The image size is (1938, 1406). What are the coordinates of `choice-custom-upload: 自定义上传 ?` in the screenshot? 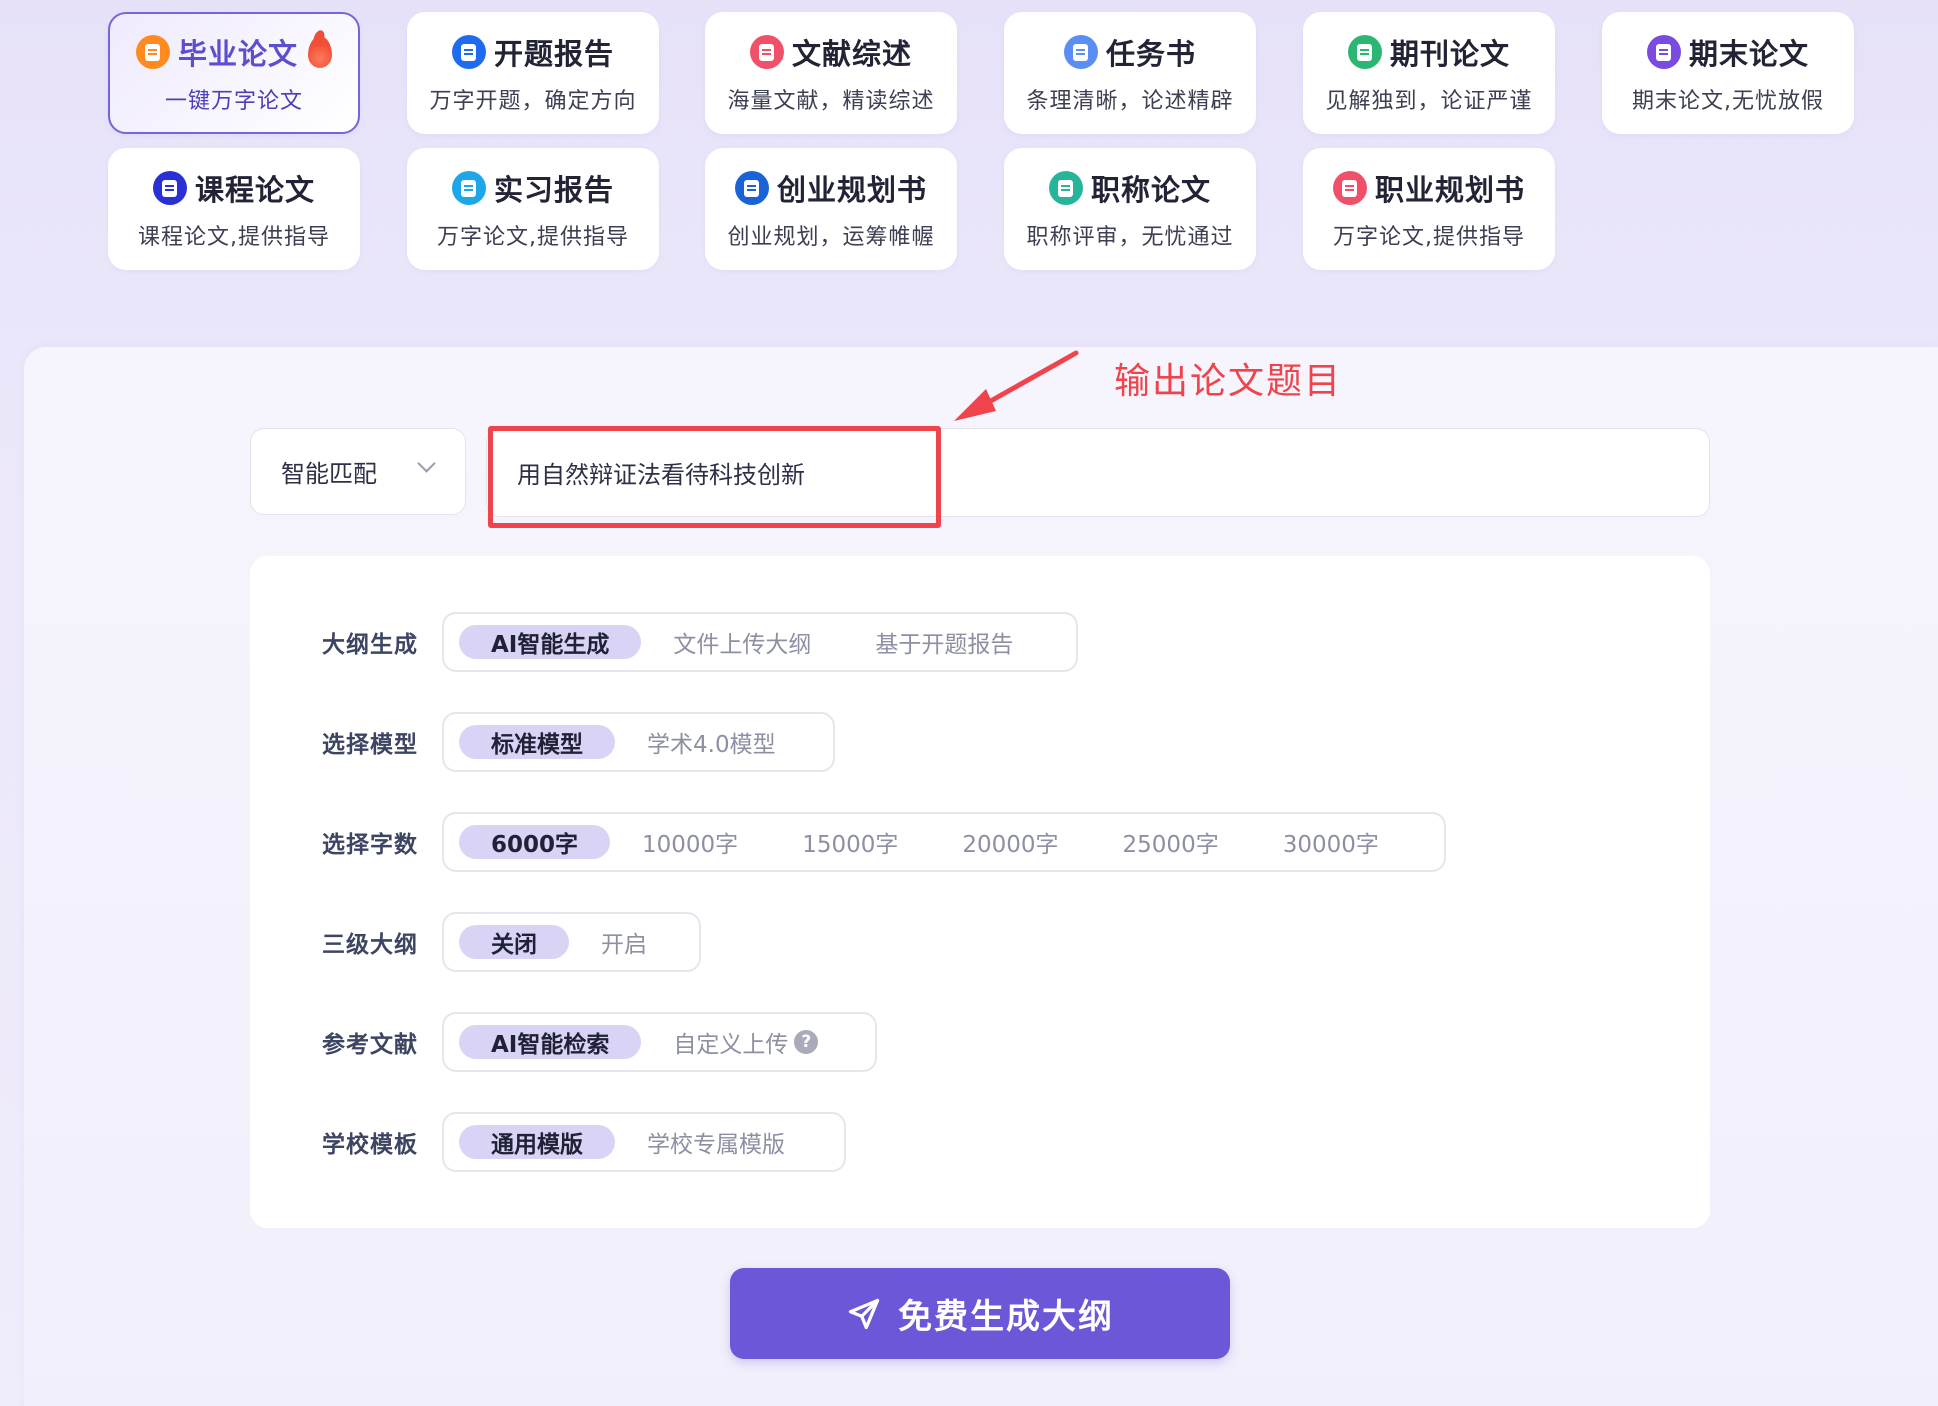 It's located at (745, 1042).